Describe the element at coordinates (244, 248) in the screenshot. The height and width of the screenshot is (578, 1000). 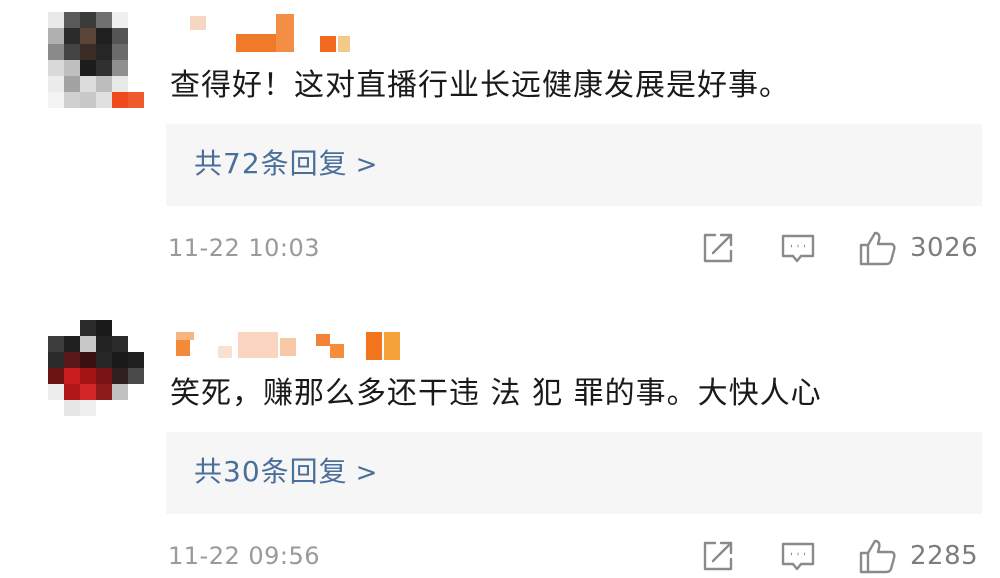
I see `timestamp: 11-22 10:03` at that location.